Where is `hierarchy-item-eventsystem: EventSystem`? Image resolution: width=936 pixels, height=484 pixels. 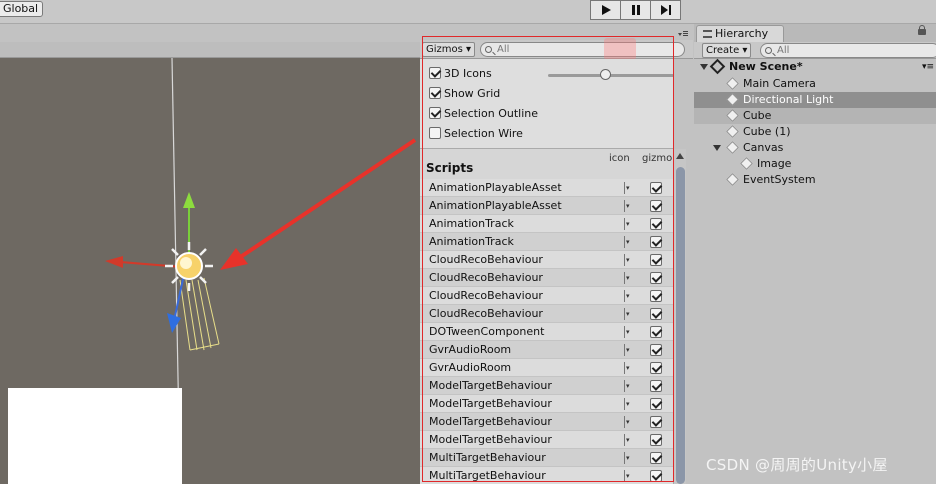 hierarchy-item-eventsystem: EventSystem is located at coordinates (815, 180).